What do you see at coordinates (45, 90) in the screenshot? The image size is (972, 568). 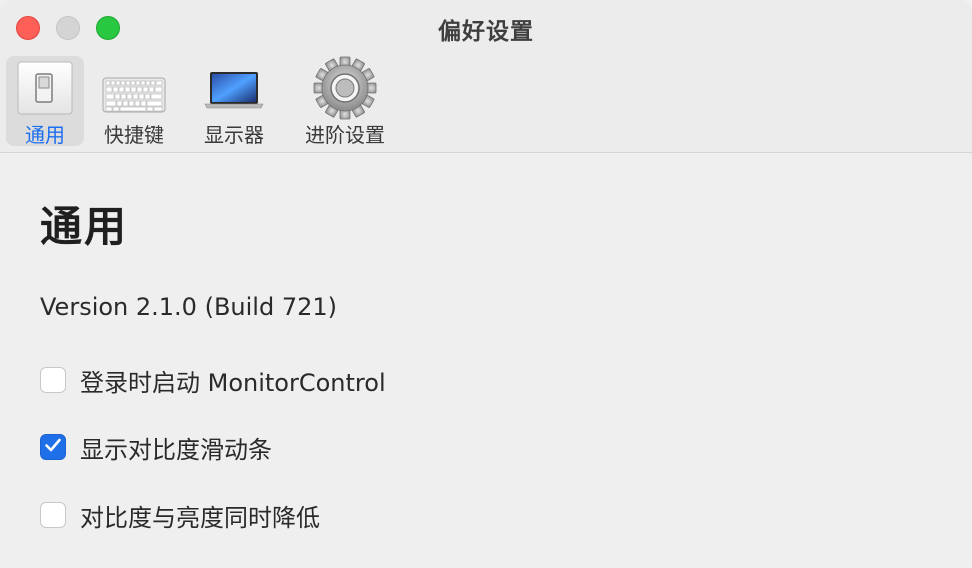 I see `toggle-switch-icon` at bounding box center [45, 90].